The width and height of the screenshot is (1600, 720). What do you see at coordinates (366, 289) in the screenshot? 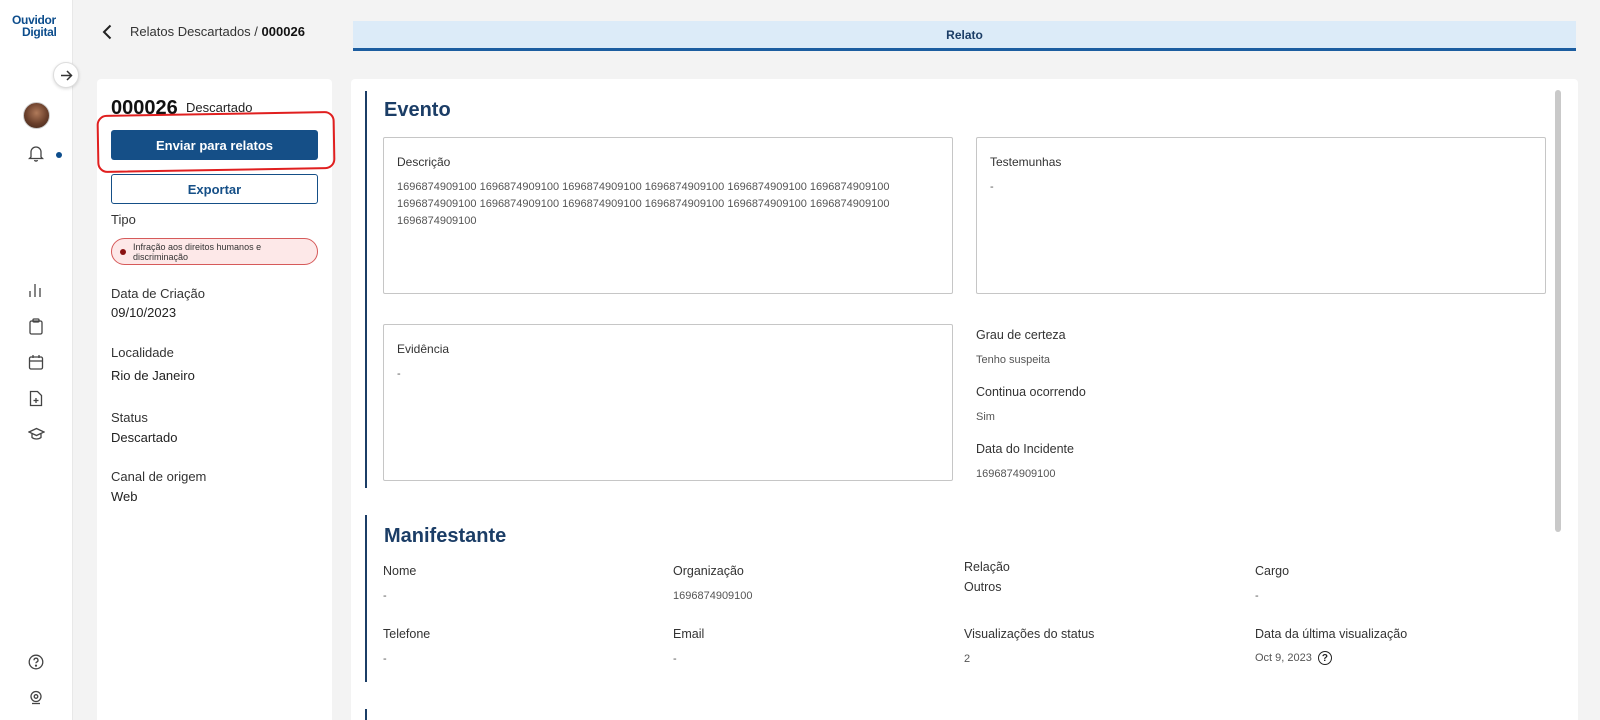
I see `evento-section-bar` at bounding box center [366, 289].